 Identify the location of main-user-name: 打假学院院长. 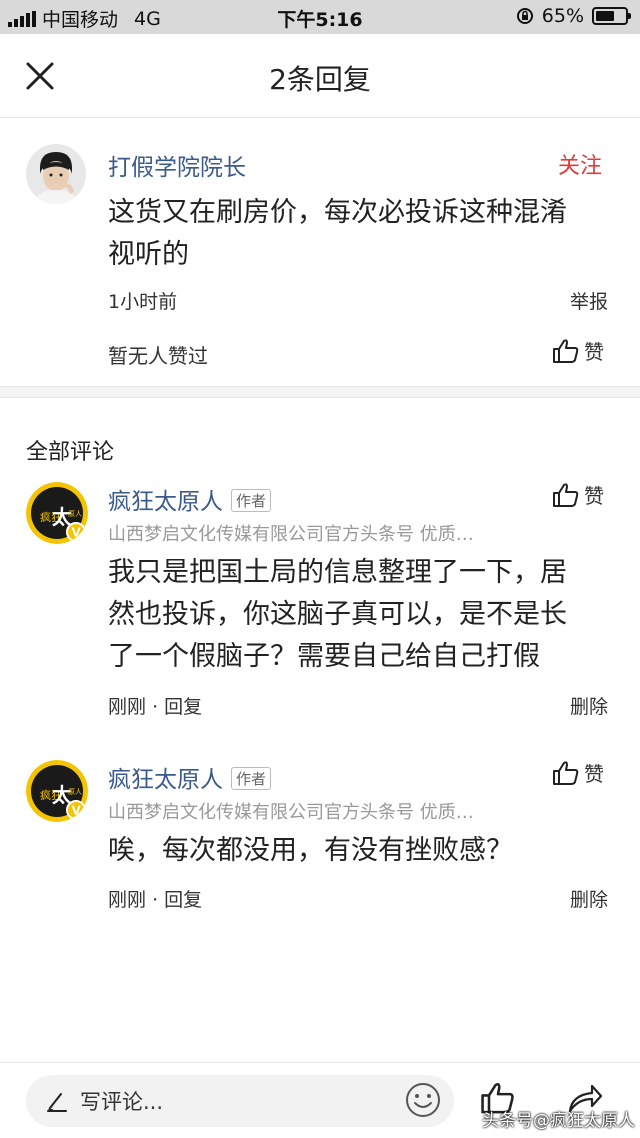
(177, 165).